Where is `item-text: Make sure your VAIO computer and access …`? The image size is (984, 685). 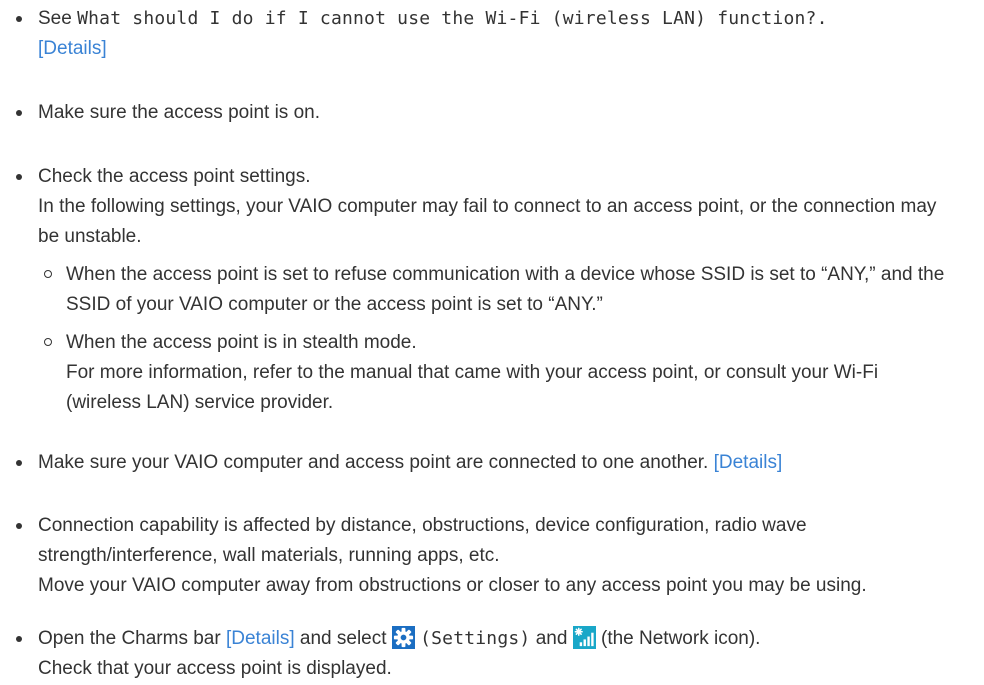 item-text: Make sure your VAIO computer and access … is located at coordinates (376, 462).